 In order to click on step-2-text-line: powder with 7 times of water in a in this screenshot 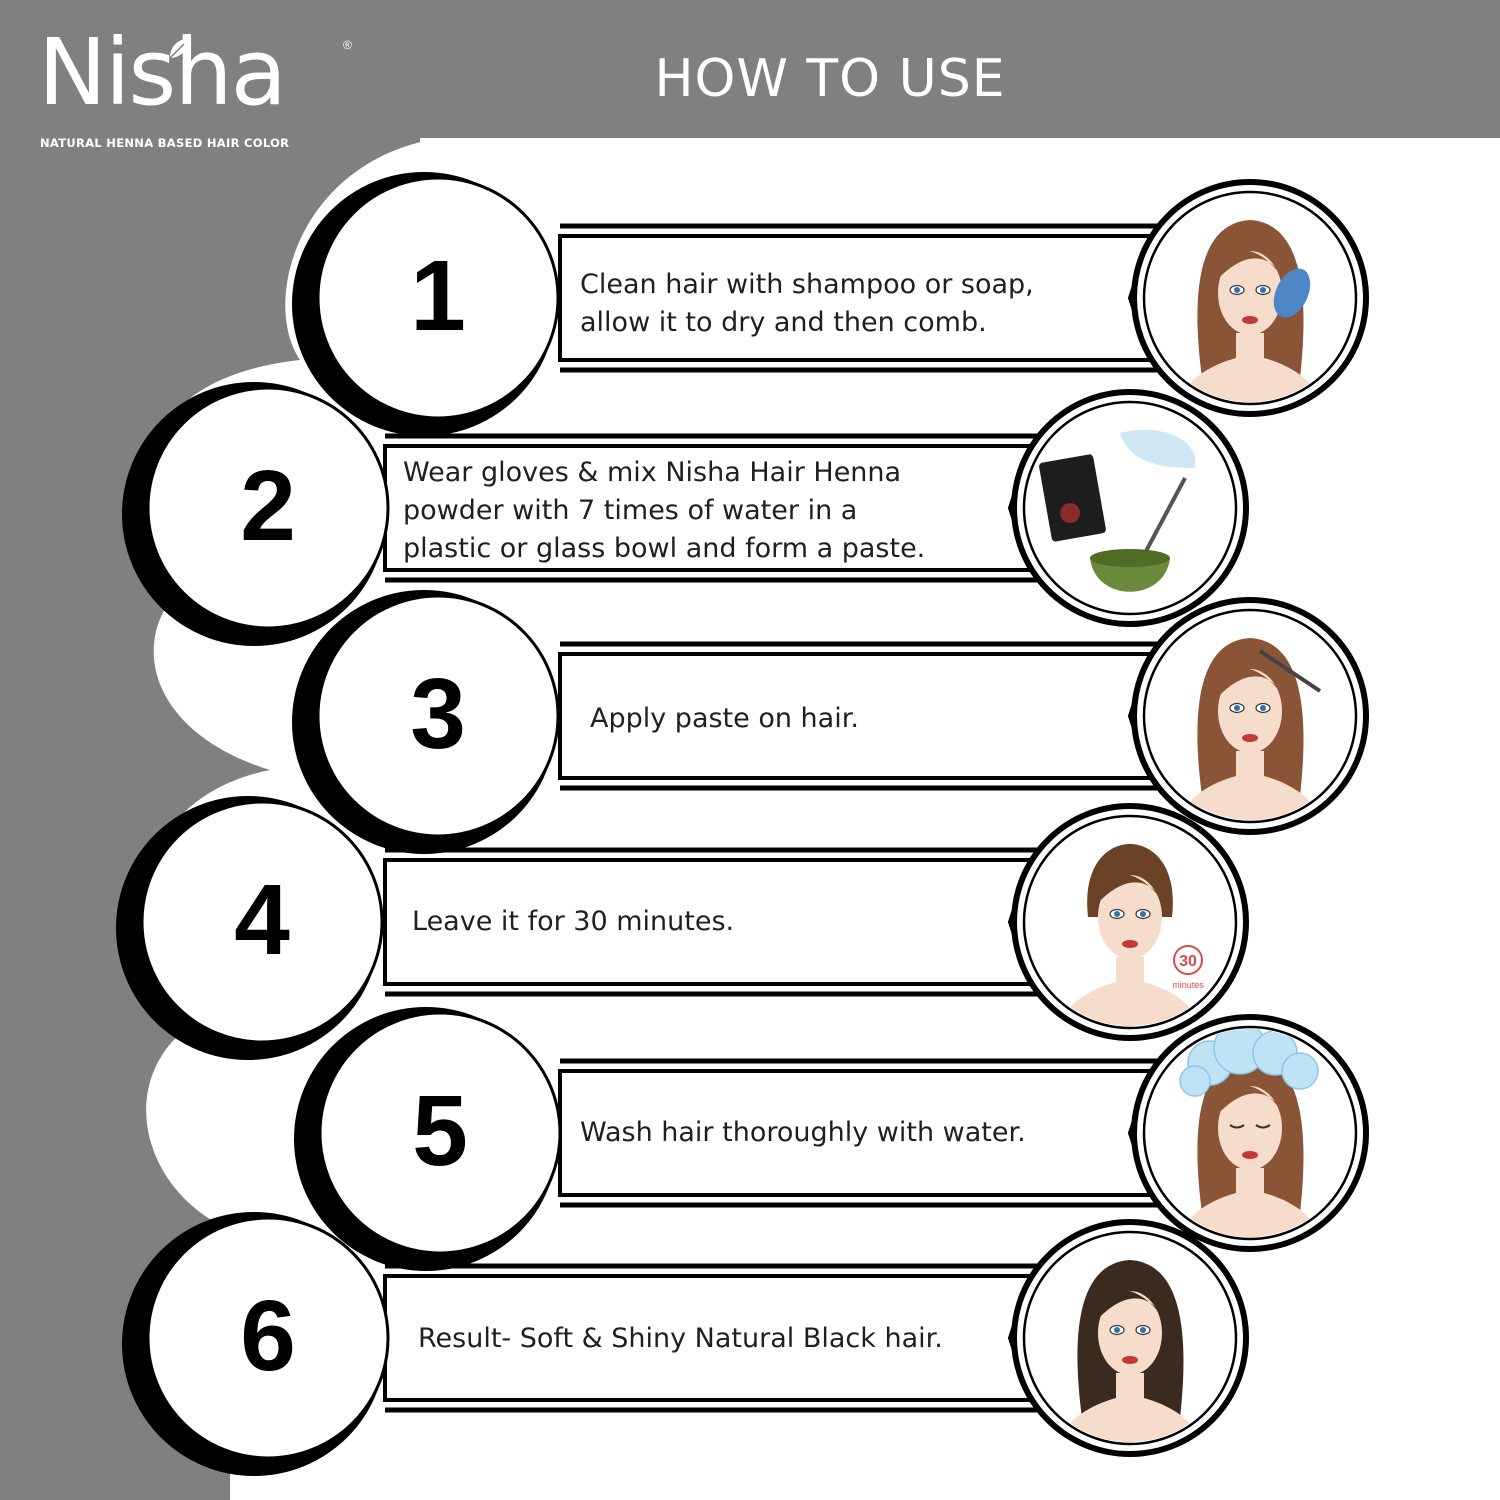, I will do `click(630, 510)`.